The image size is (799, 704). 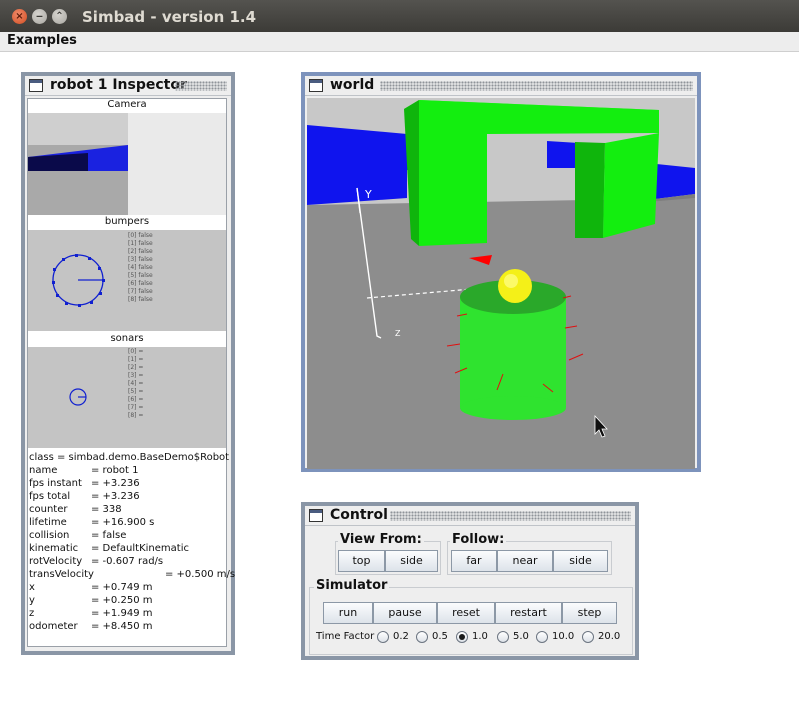 What do you see at coordinates (480, 636) in the screenshot?
I see `time-factor-option: 1.0` at bounding box center [480, 636].